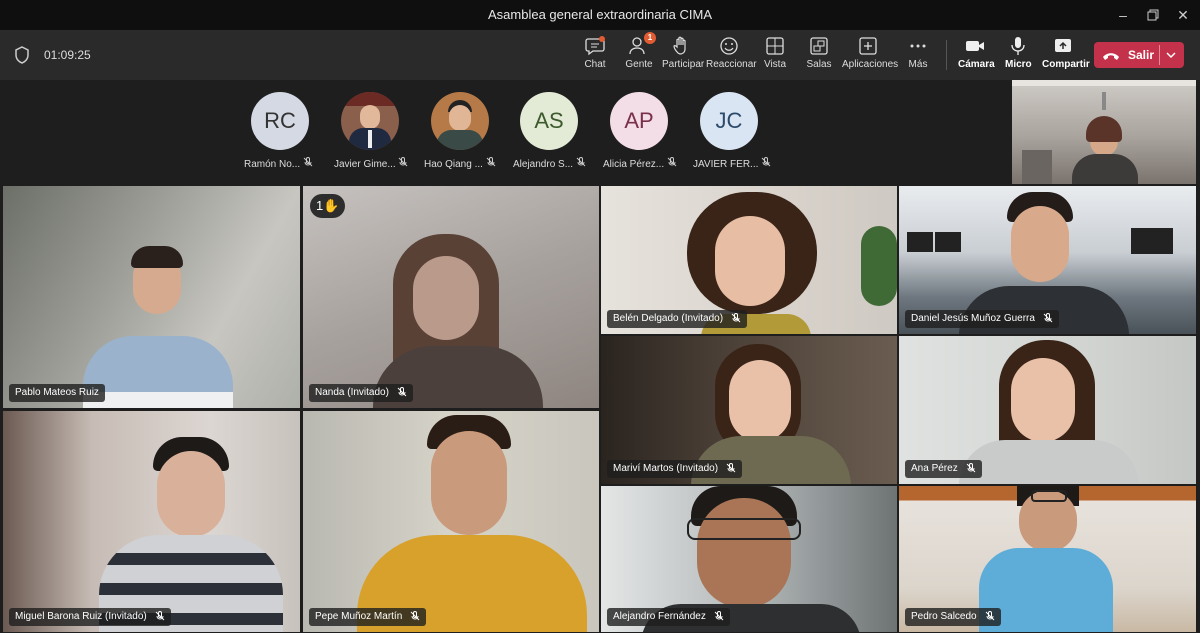 The height and width of the screenshot is (633, 1200). Describe the element at coordinates (90, 617) in the screenshot. I see `participant-nametag: Miguel Barona Ruiz (Invitado)` at that location.